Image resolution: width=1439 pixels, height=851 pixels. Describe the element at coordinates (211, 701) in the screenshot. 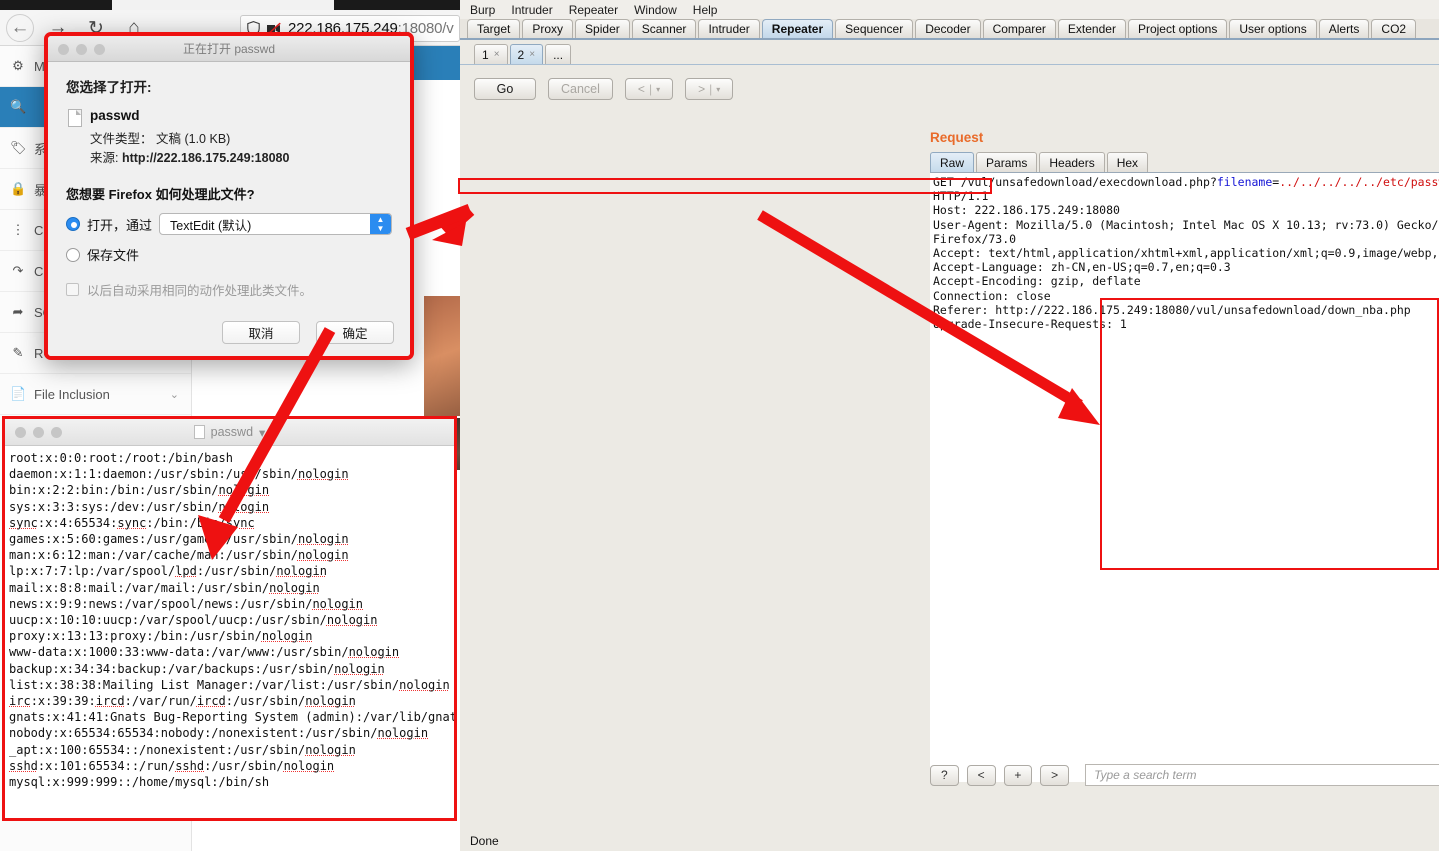

I see `spellcheck-word: ircd` at that location.